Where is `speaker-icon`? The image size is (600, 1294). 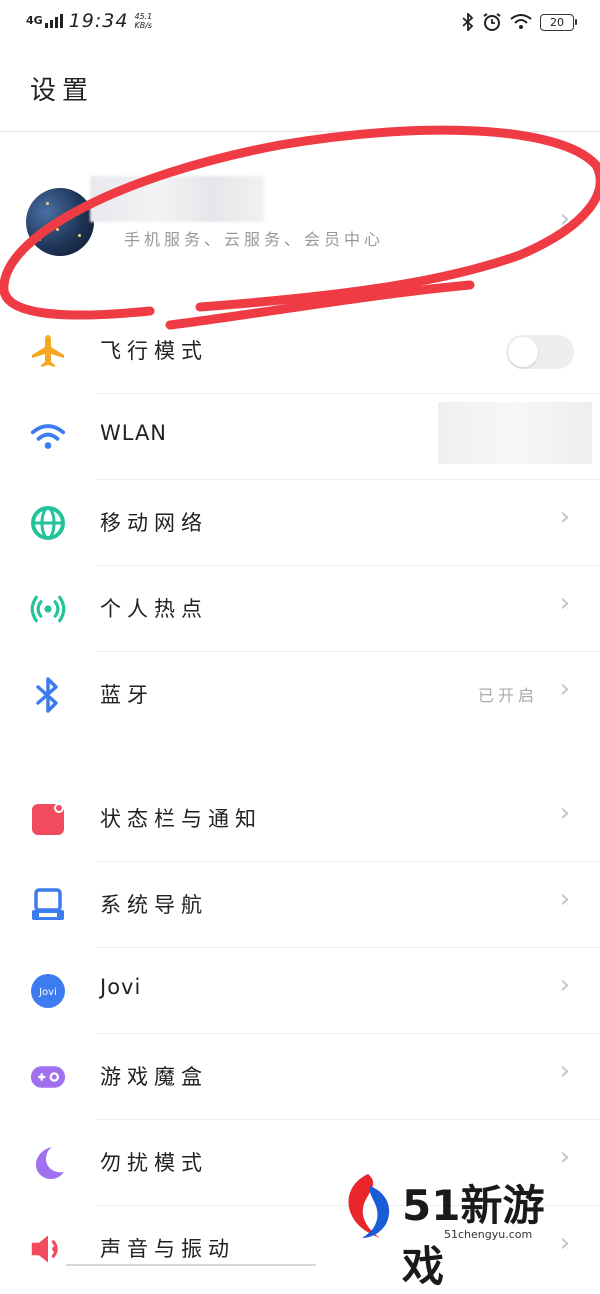
speaker-icon is located at coordinates (48, 1249).